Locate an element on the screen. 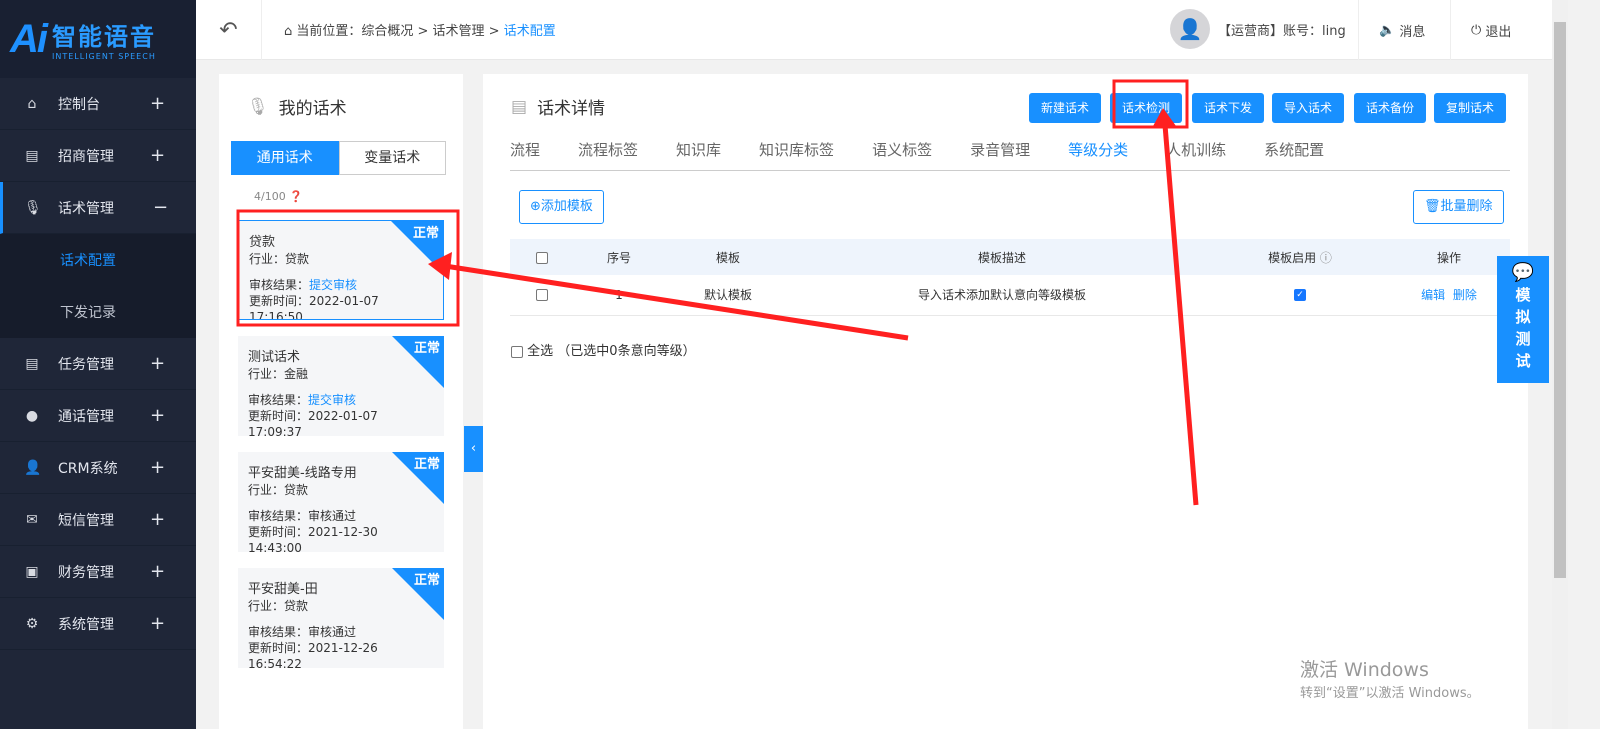 This screenshot has width=1600, height=729. annotation-arrow-up is located at coordinates (1180, 315).